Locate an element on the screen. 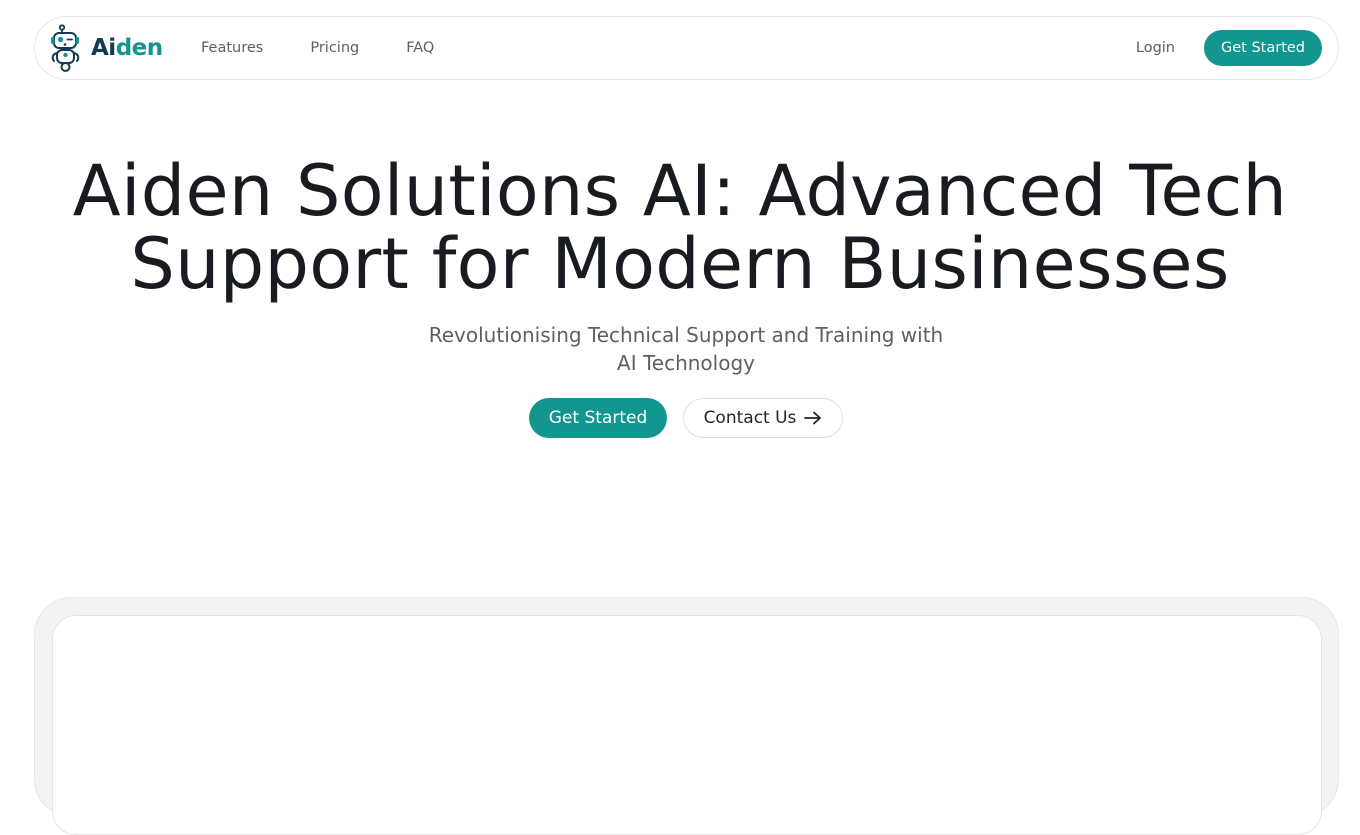  login-link: Login is located at coordinates (1155, 48).